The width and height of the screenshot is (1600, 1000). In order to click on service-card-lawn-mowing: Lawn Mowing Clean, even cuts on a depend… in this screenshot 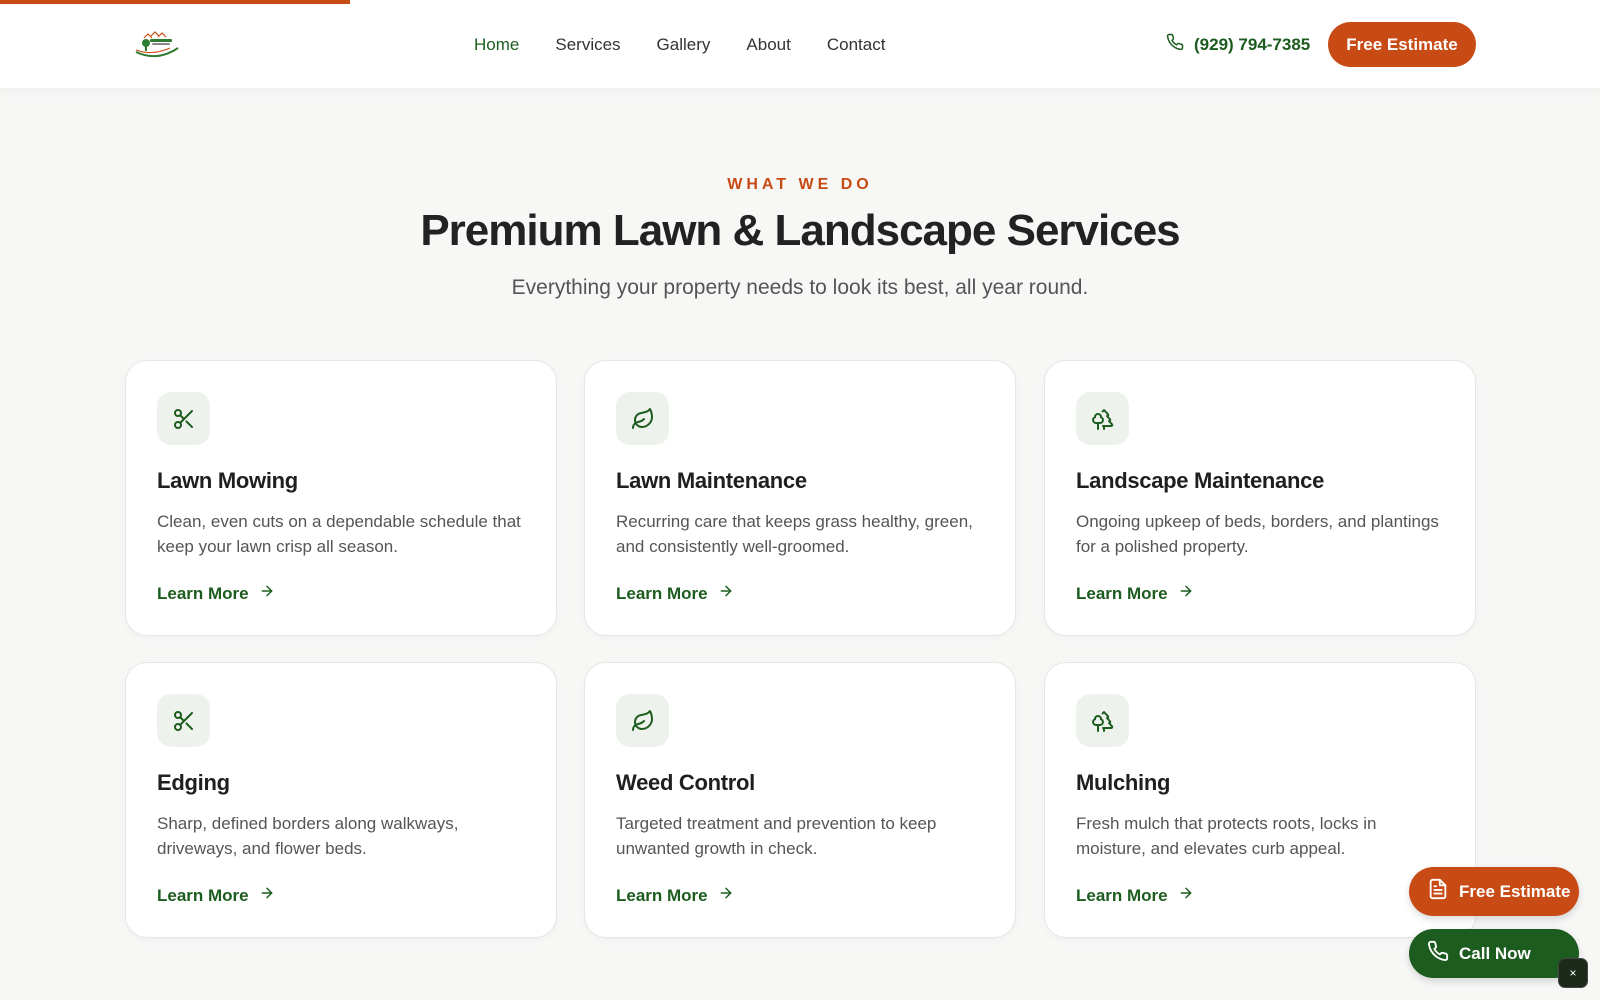, I will do `click(341, 498)`.